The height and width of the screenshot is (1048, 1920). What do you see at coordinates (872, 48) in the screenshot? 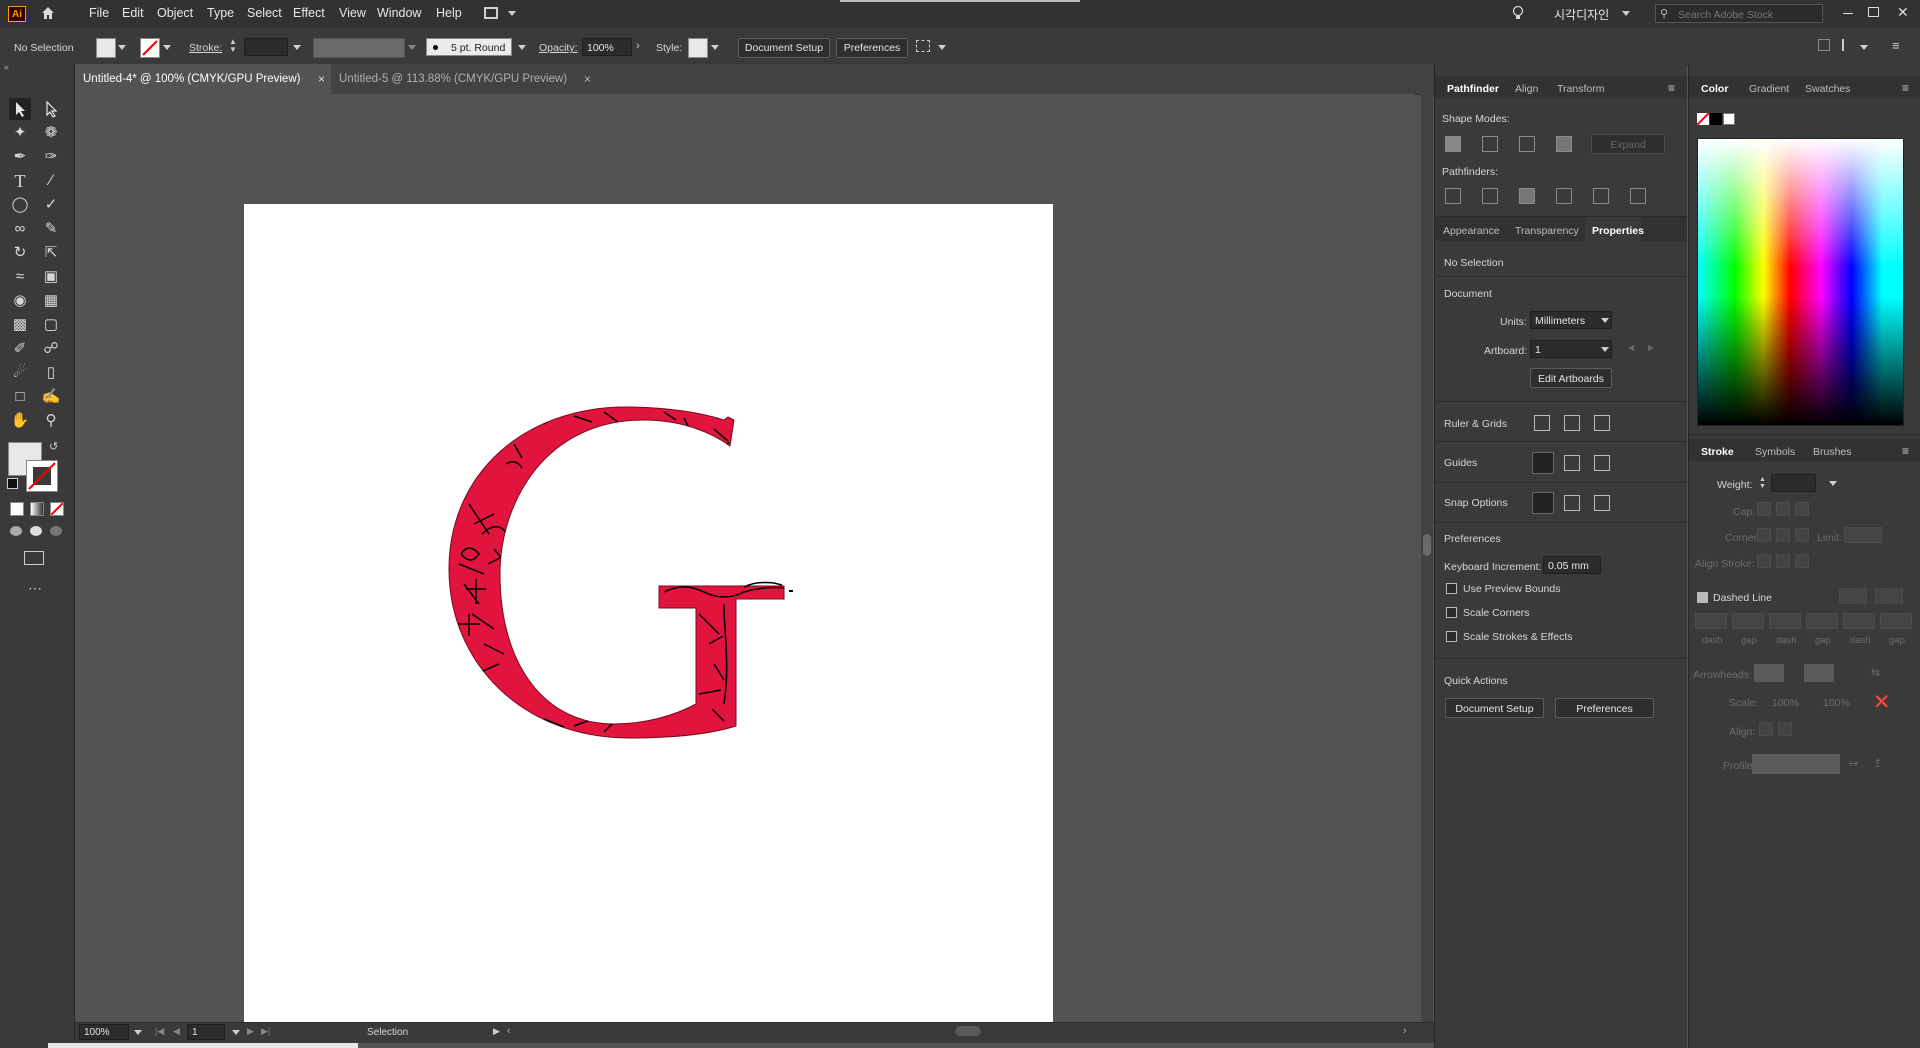
I see `preferences-button: Preferences` at bounding box center [872, 48].